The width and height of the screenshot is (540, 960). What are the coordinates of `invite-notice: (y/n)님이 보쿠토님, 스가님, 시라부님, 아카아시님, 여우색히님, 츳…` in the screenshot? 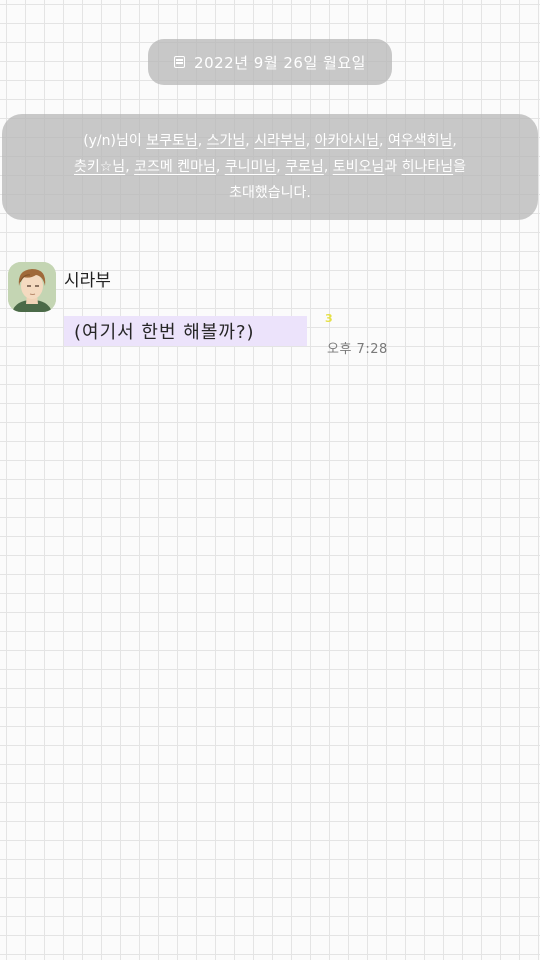 It's located at (270, 167).